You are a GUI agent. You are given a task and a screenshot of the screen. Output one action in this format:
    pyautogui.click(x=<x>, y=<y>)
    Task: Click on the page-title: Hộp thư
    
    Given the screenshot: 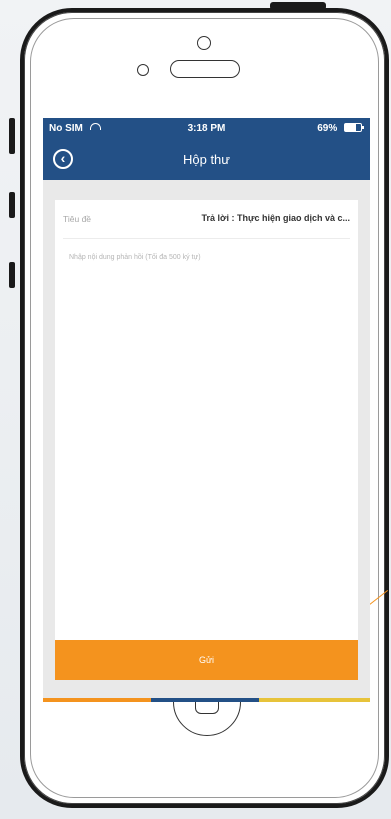 What is the action you would take?
    pyautogui.click(x=206, y=159)
    